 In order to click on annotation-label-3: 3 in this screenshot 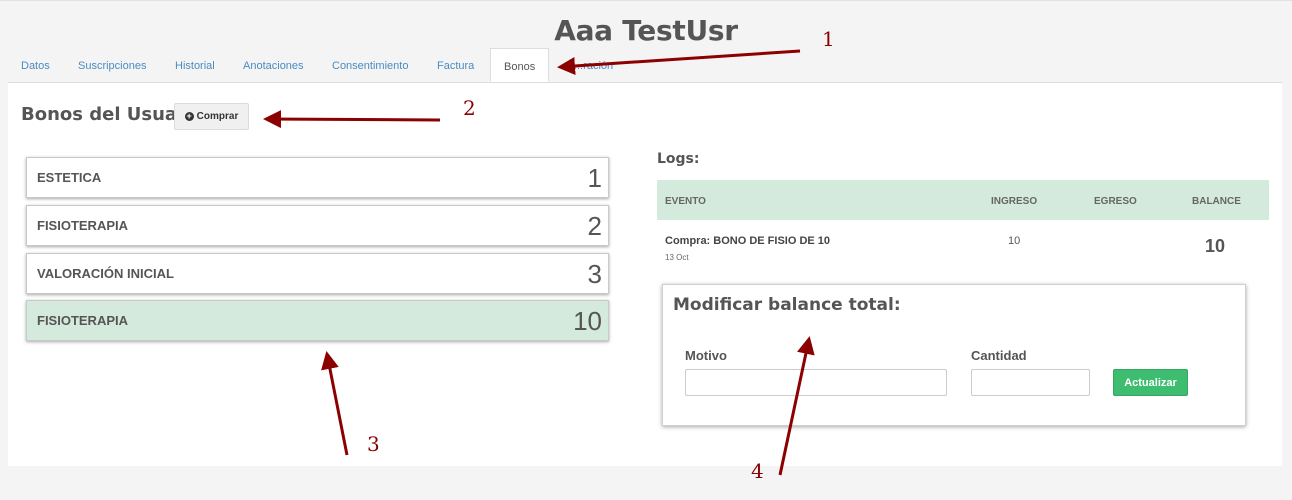, I will do `click(373, 444)`.